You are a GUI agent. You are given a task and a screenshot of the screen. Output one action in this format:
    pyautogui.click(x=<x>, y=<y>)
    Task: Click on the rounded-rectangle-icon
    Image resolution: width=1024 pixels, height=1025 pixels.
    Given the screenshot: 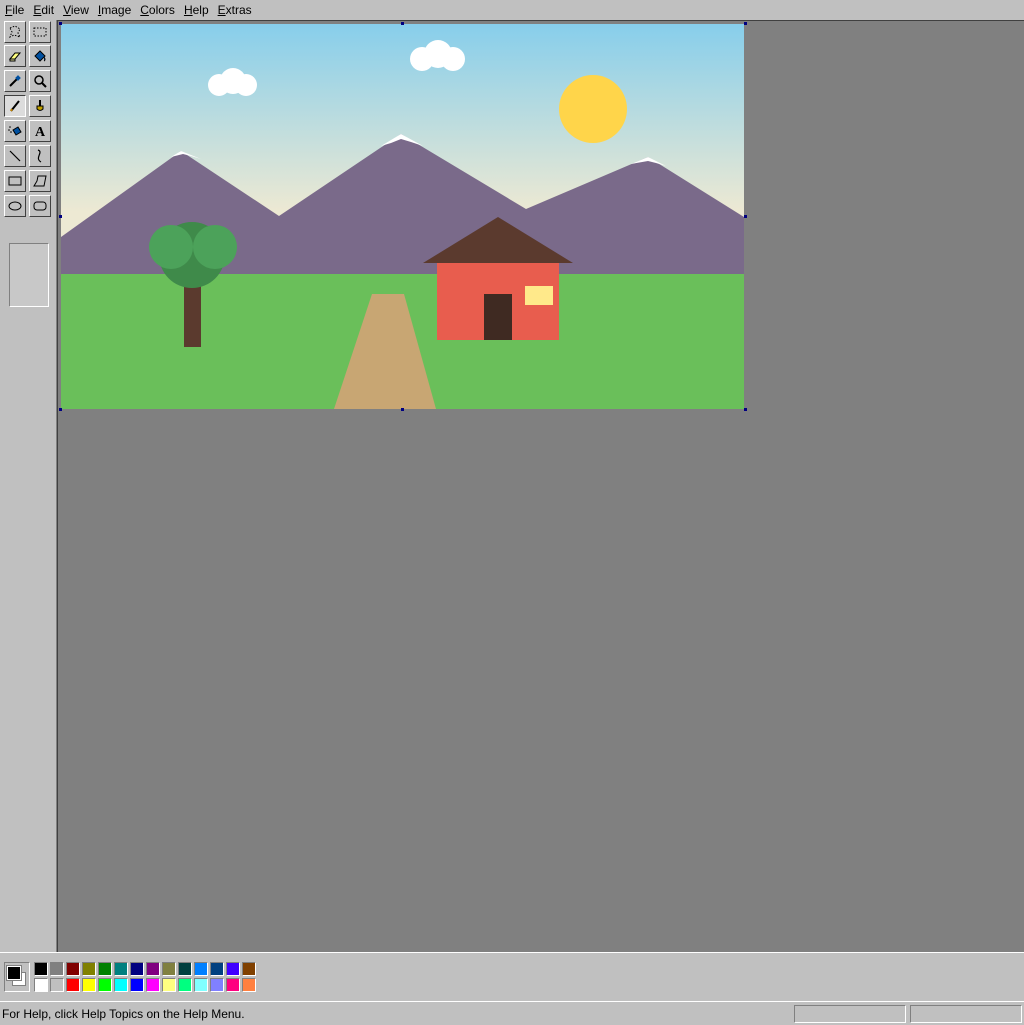 What is the action you would take?
    pyautogui.click(x=40, y=206)
    